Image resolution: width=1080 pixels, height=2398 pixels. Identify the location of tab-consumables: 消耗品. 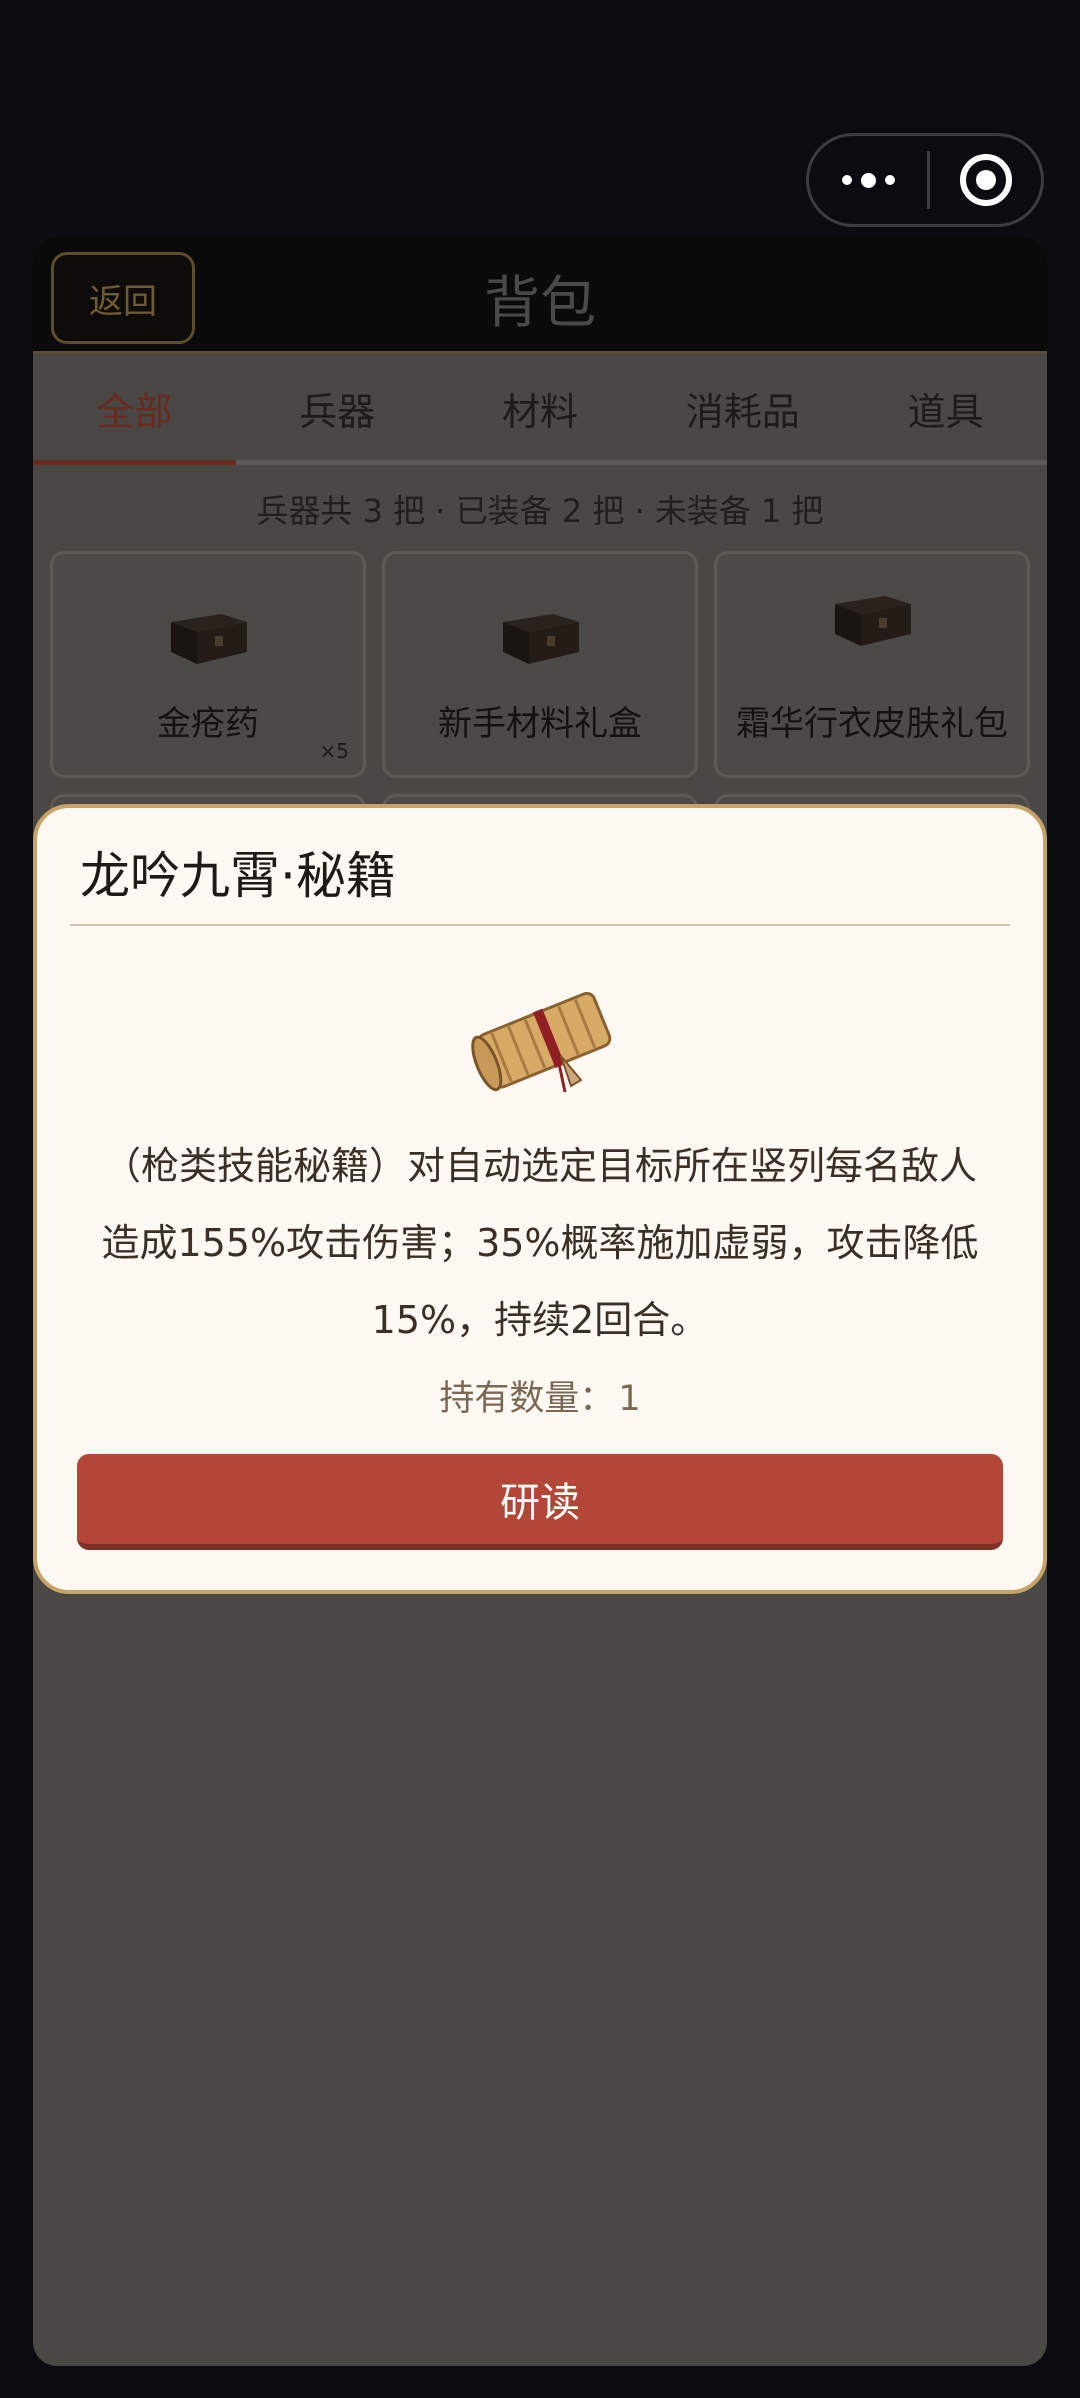
(742, 408).